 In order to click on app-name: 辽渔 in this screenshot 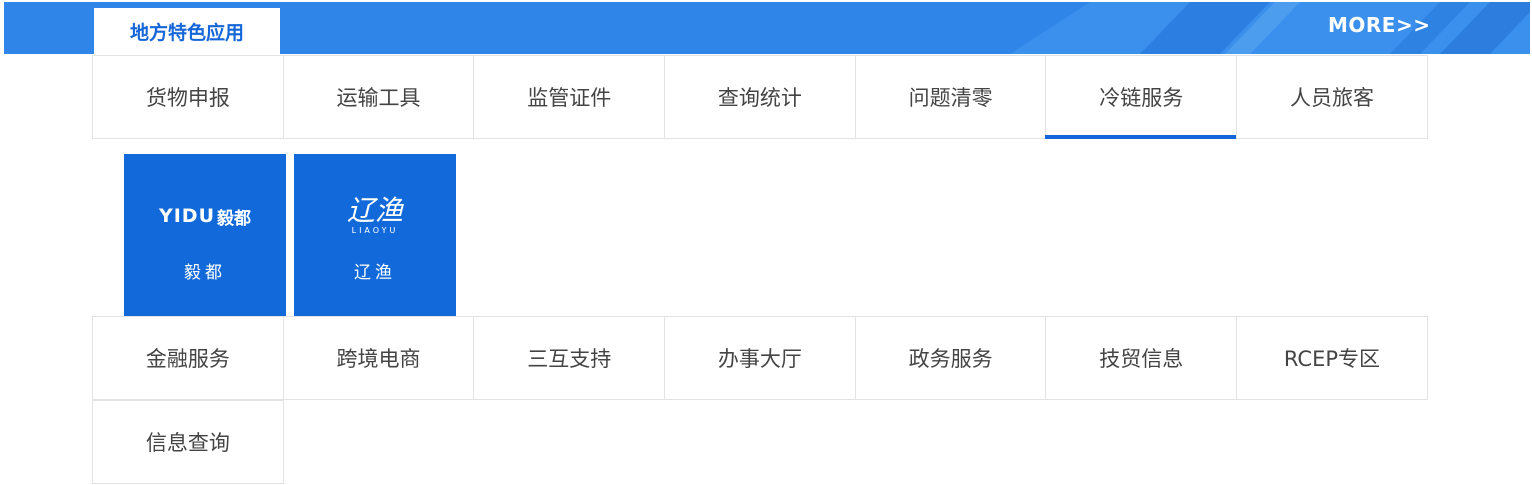, I will do `click(375, 273)`.